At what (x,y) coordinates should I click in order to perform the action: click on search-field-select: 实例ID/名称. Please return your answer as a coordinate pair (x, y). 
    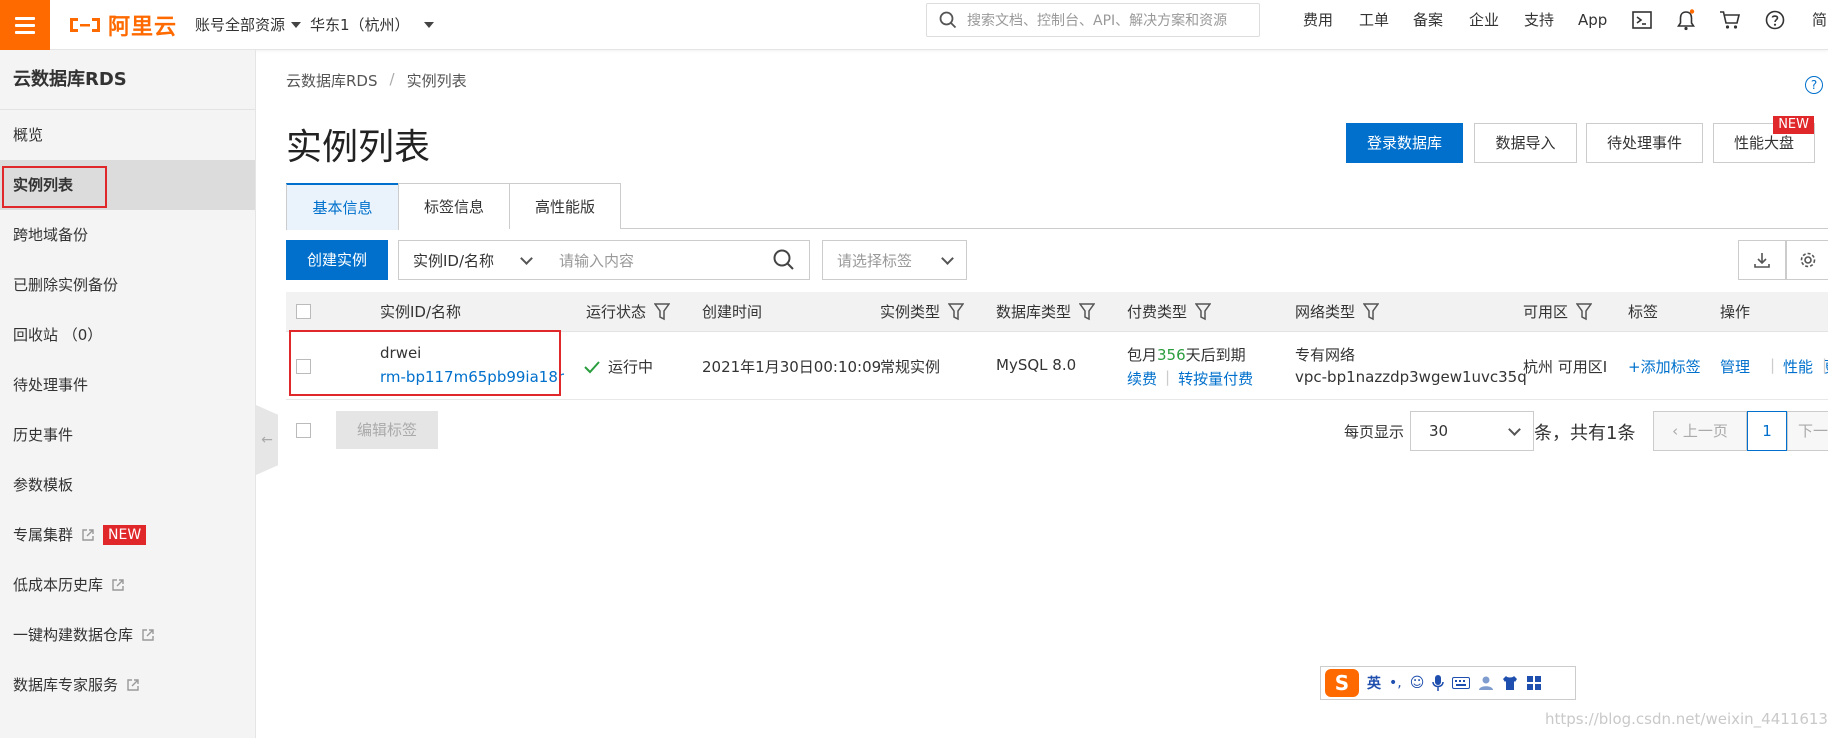
    Looking at the image, I should click on (472, 260).